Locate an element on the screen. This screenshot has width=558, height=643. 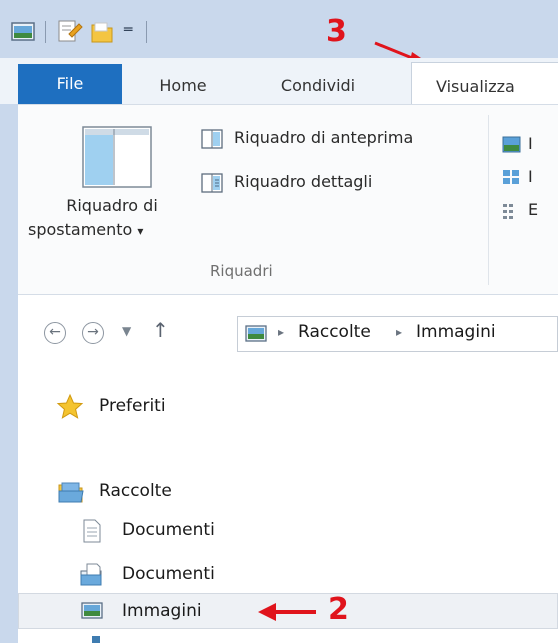
title-bar is located at coordinates (279, 29).